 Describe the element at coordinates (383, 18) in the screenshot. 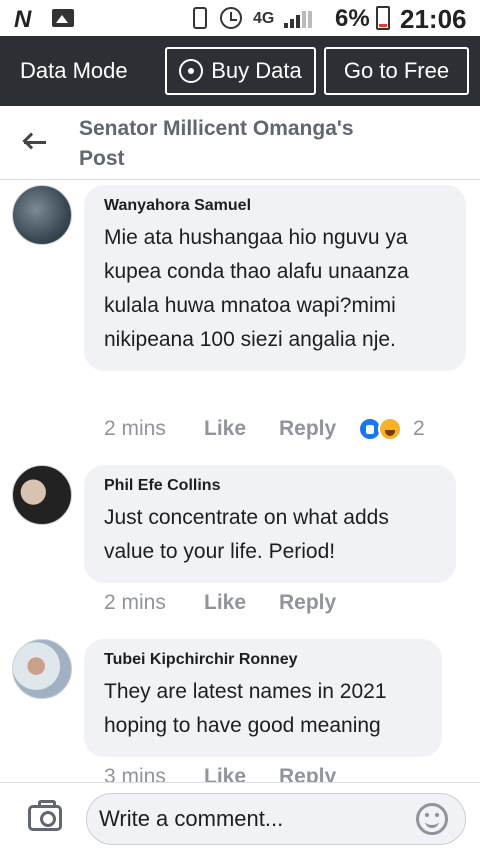

I see `battery-icon` at that location.